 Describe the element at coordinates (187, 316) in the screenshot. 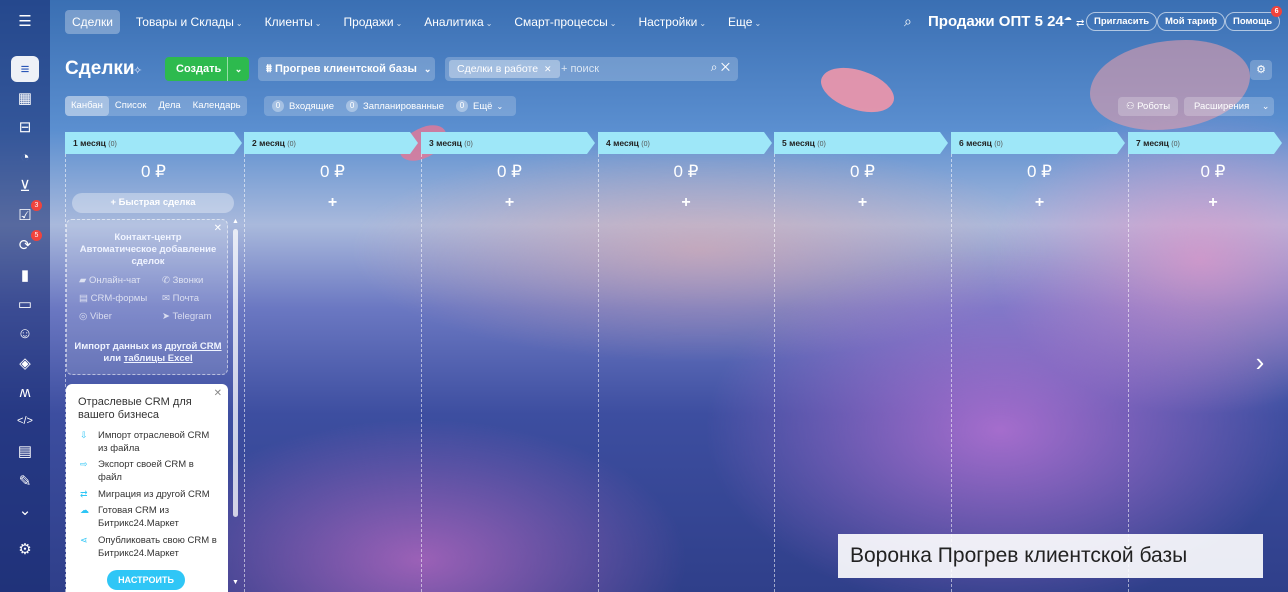

I see `cc-channel-telegram: ➤ Telegram` at that location.